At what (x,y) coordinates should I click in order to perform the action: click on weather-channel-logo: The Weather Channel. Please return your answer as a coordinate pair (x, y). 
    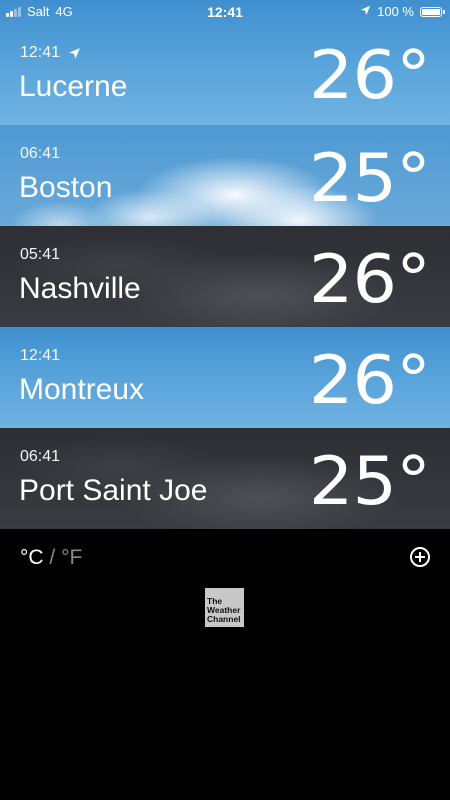
    Looking at the image, I should click on (224, 607).